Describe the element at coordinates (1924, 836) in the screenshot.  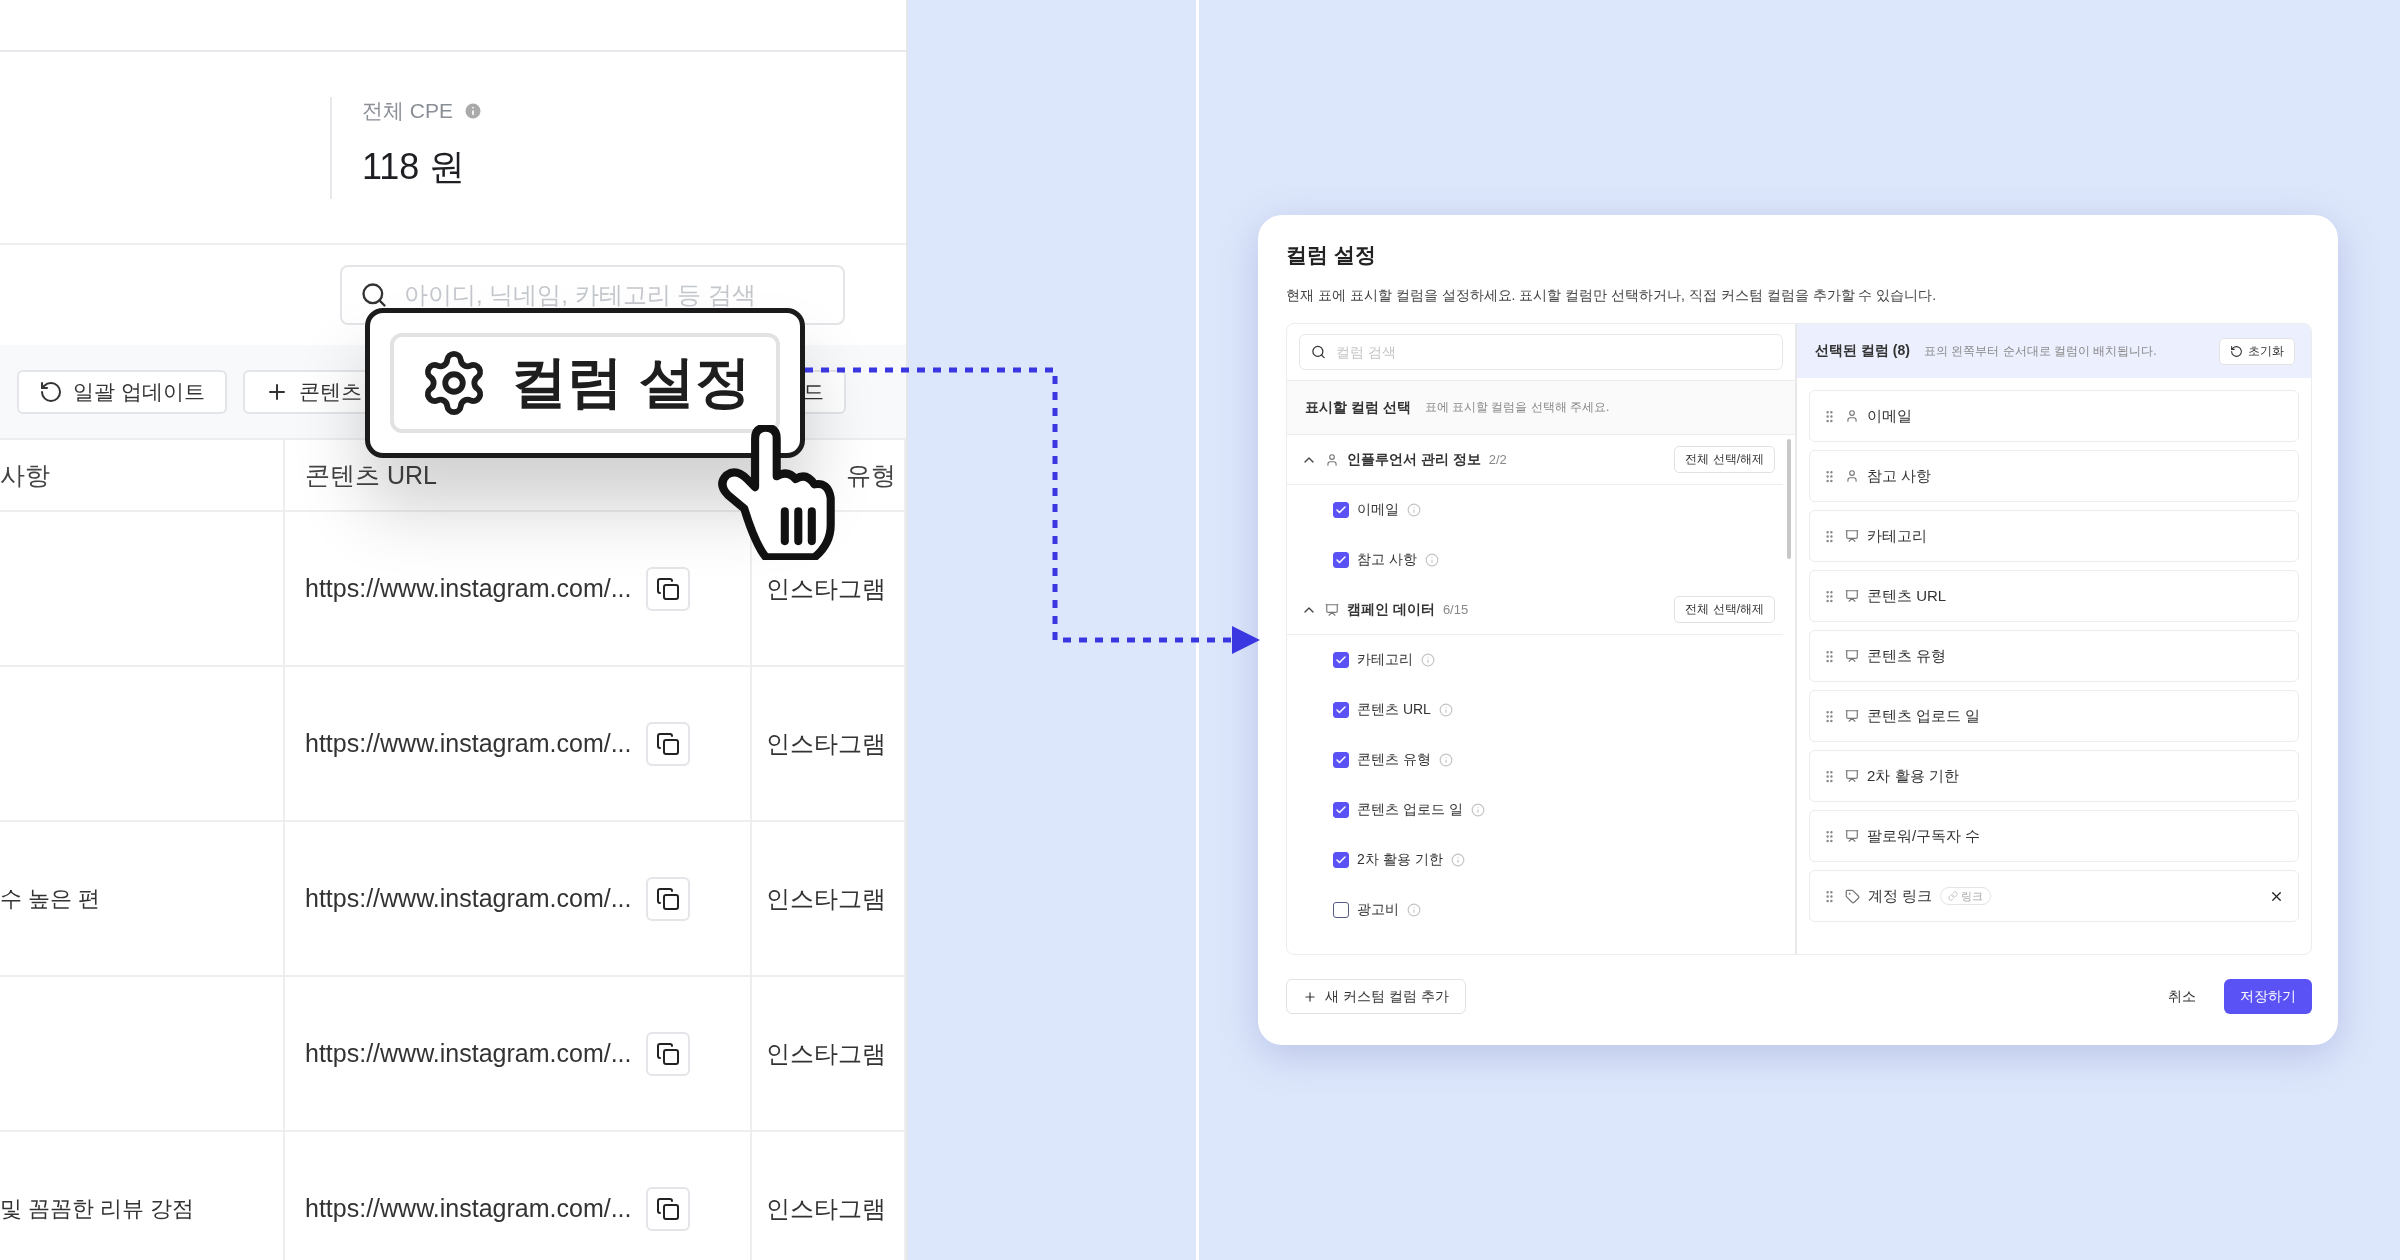
I see `column-label: 팔로워/구독자 수` at that location.